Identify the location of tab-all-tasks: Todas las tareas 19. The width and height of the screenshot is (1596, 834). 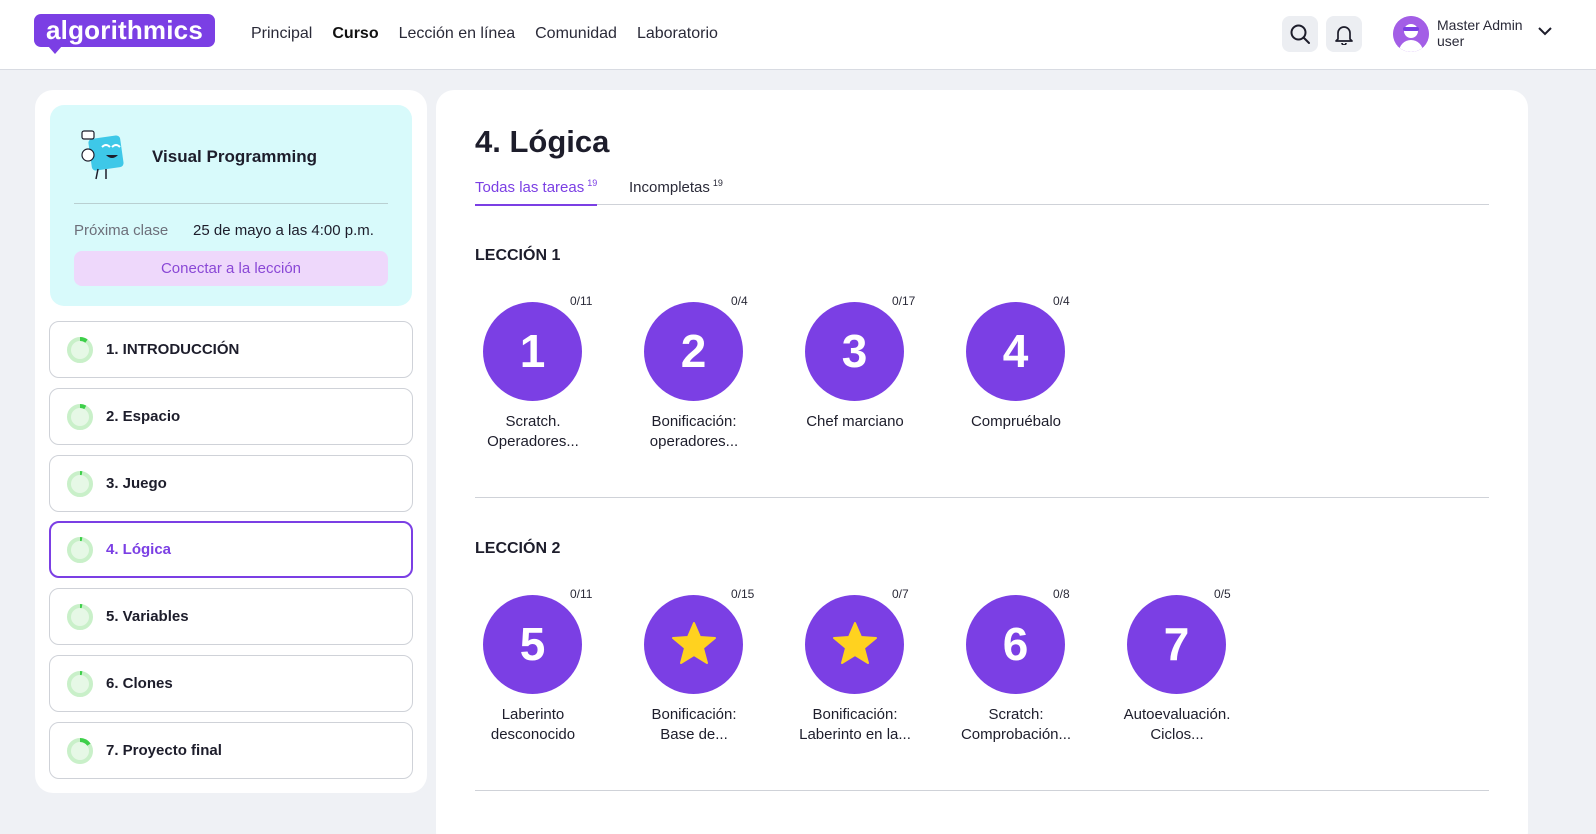
(536, 192).